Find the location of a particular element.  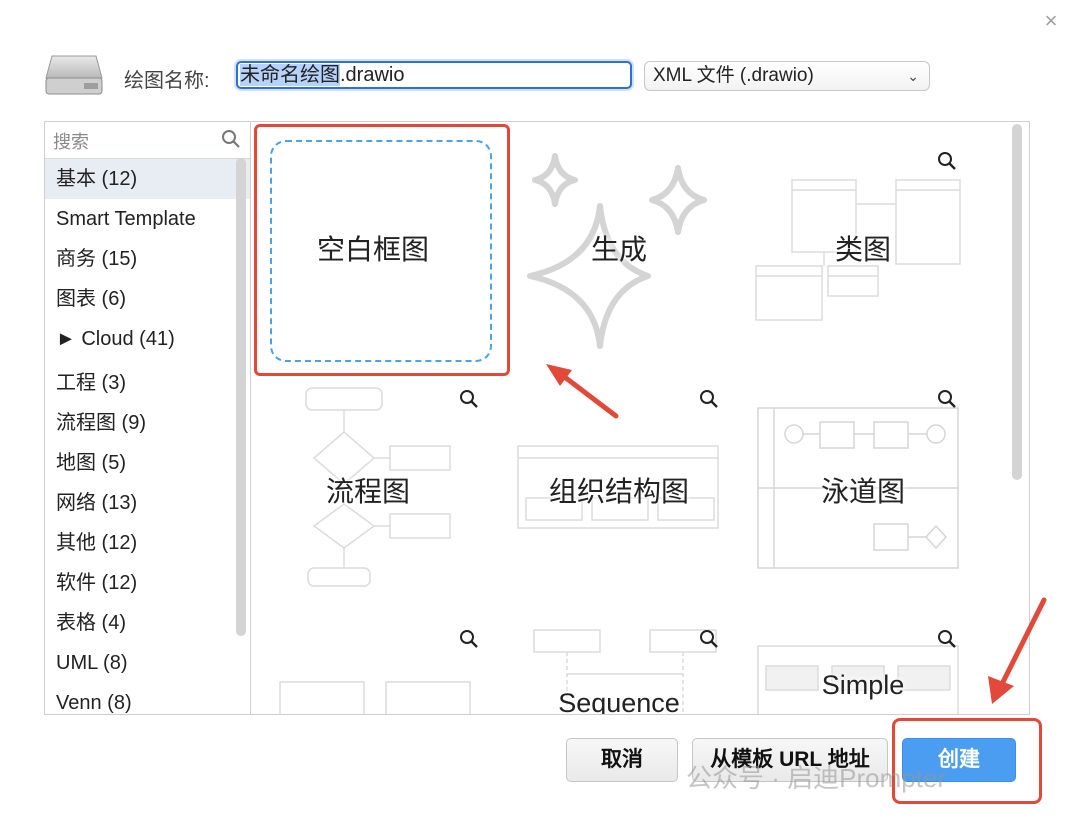

category-item-cloud: ► Cloud (41) is located at coordinates (147, 339).